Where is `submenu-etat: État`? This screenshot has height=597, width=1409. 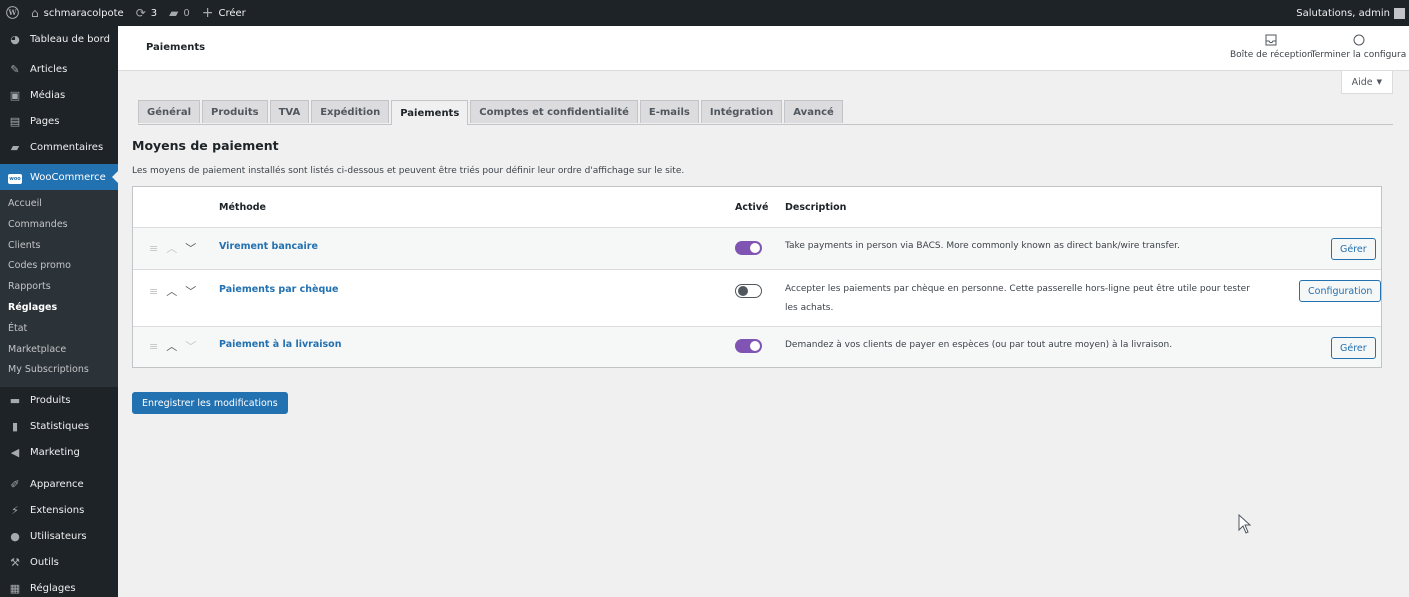 submenu-etat: État is located at coordinates (59, 329).